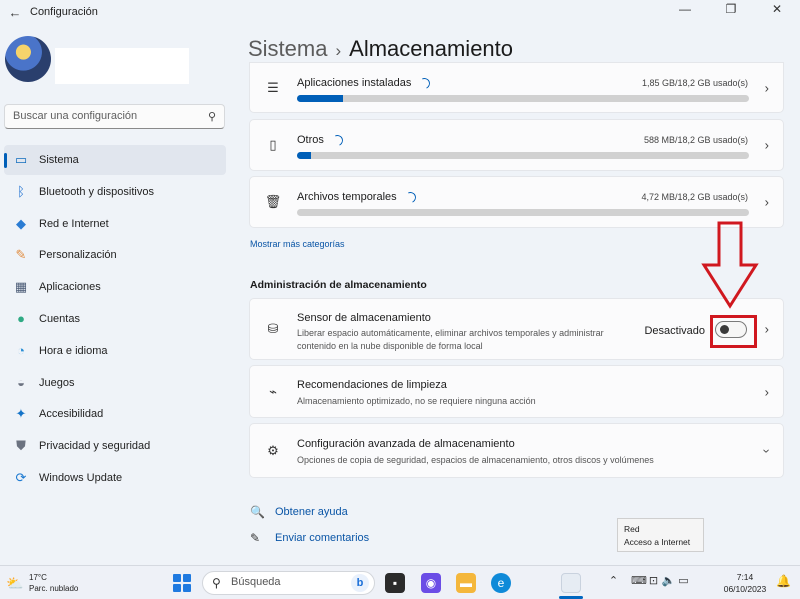 Image resolution: width=800 pixels, height=599 pixels. What do you see at coordinates (21, 255) in the screenshot?
I see `brush-icon: ✎` at bounding box center [21, 255].